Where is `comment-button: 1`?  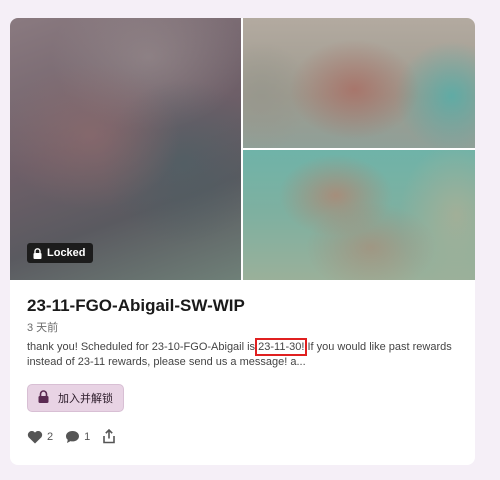 comment-button: 1 is located at coordinates (77, 437).